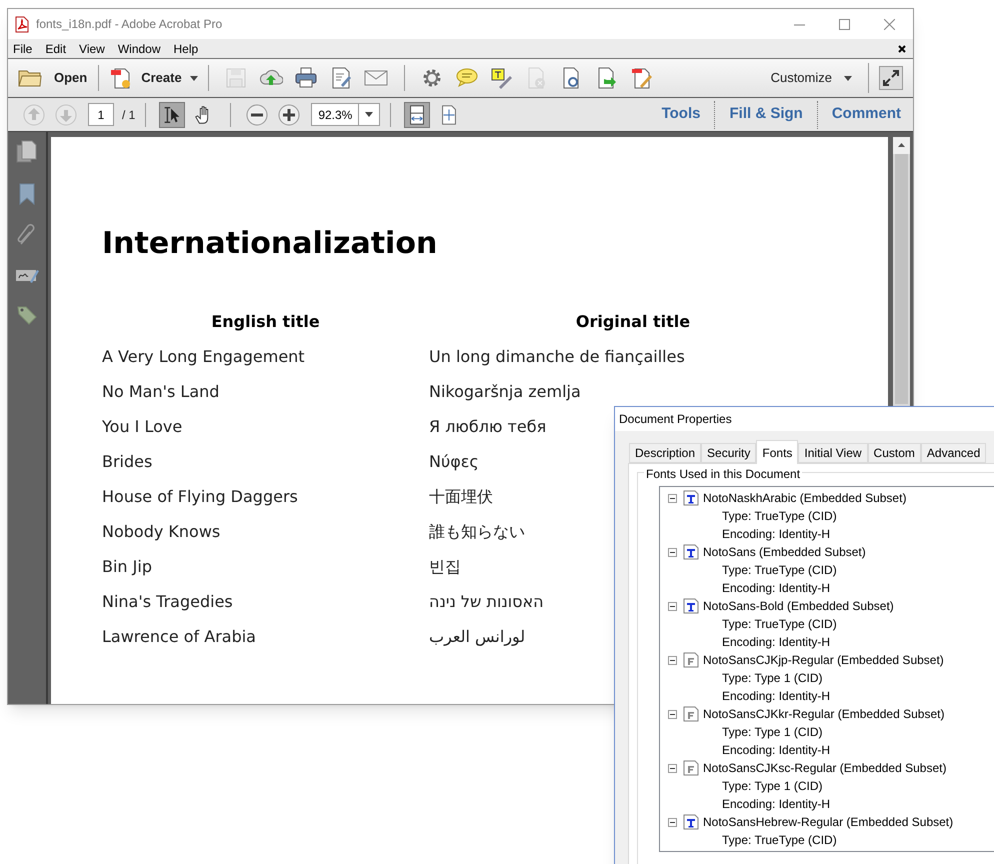 The image size is (994, 864). Describe the element at coordinates (486, 602) in the screenshot. I see `table-cell-text: האסונות של נינה` at that location.